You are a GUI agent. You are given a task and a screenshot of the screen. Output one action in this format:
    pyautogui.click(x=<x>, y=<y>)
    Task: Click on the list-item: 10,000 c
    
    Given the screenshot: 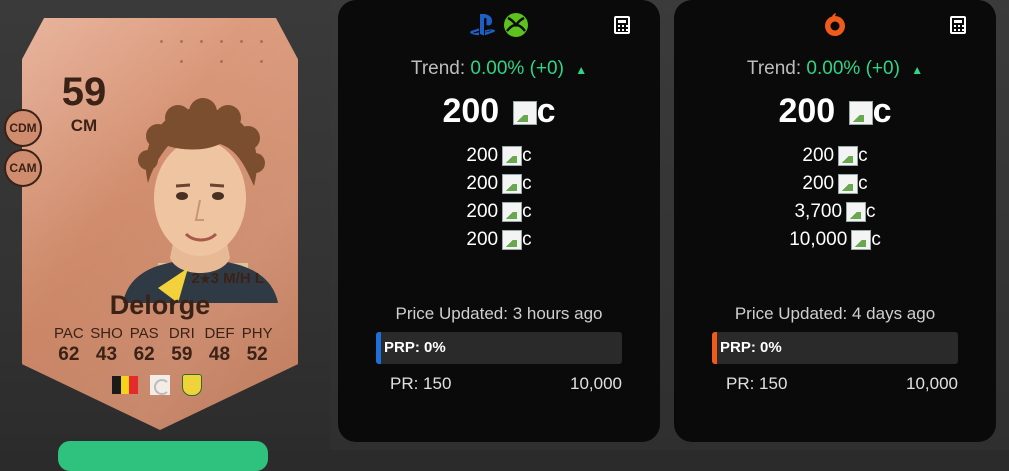 What is the action you would take?
    pyautogui.click(x=835, y=240)
    